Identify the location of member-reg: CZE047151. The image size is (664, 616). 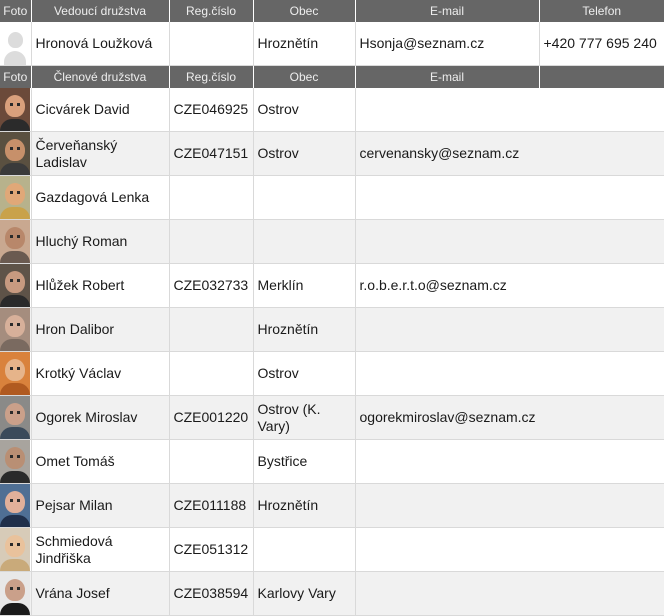
(211, 153).